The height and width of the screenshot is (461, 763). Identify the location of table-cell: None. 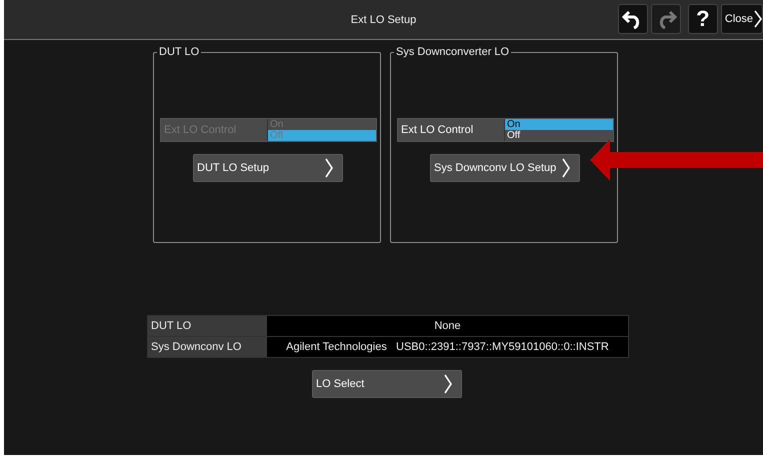
(447, 326).